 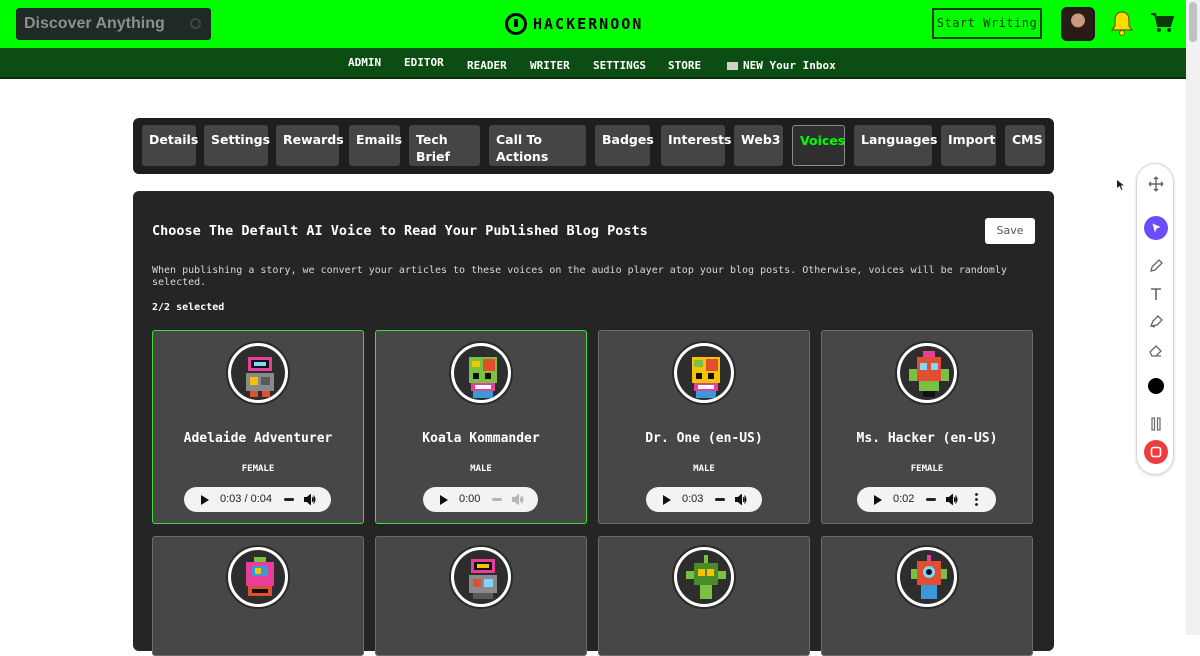 What do you see at coordinates (927, 427) in the screenshot?
I see `voice-card-ms-hacker: Ms. Hacker (en-US) FEMALE 0:02` at bounding box center [927, 427].